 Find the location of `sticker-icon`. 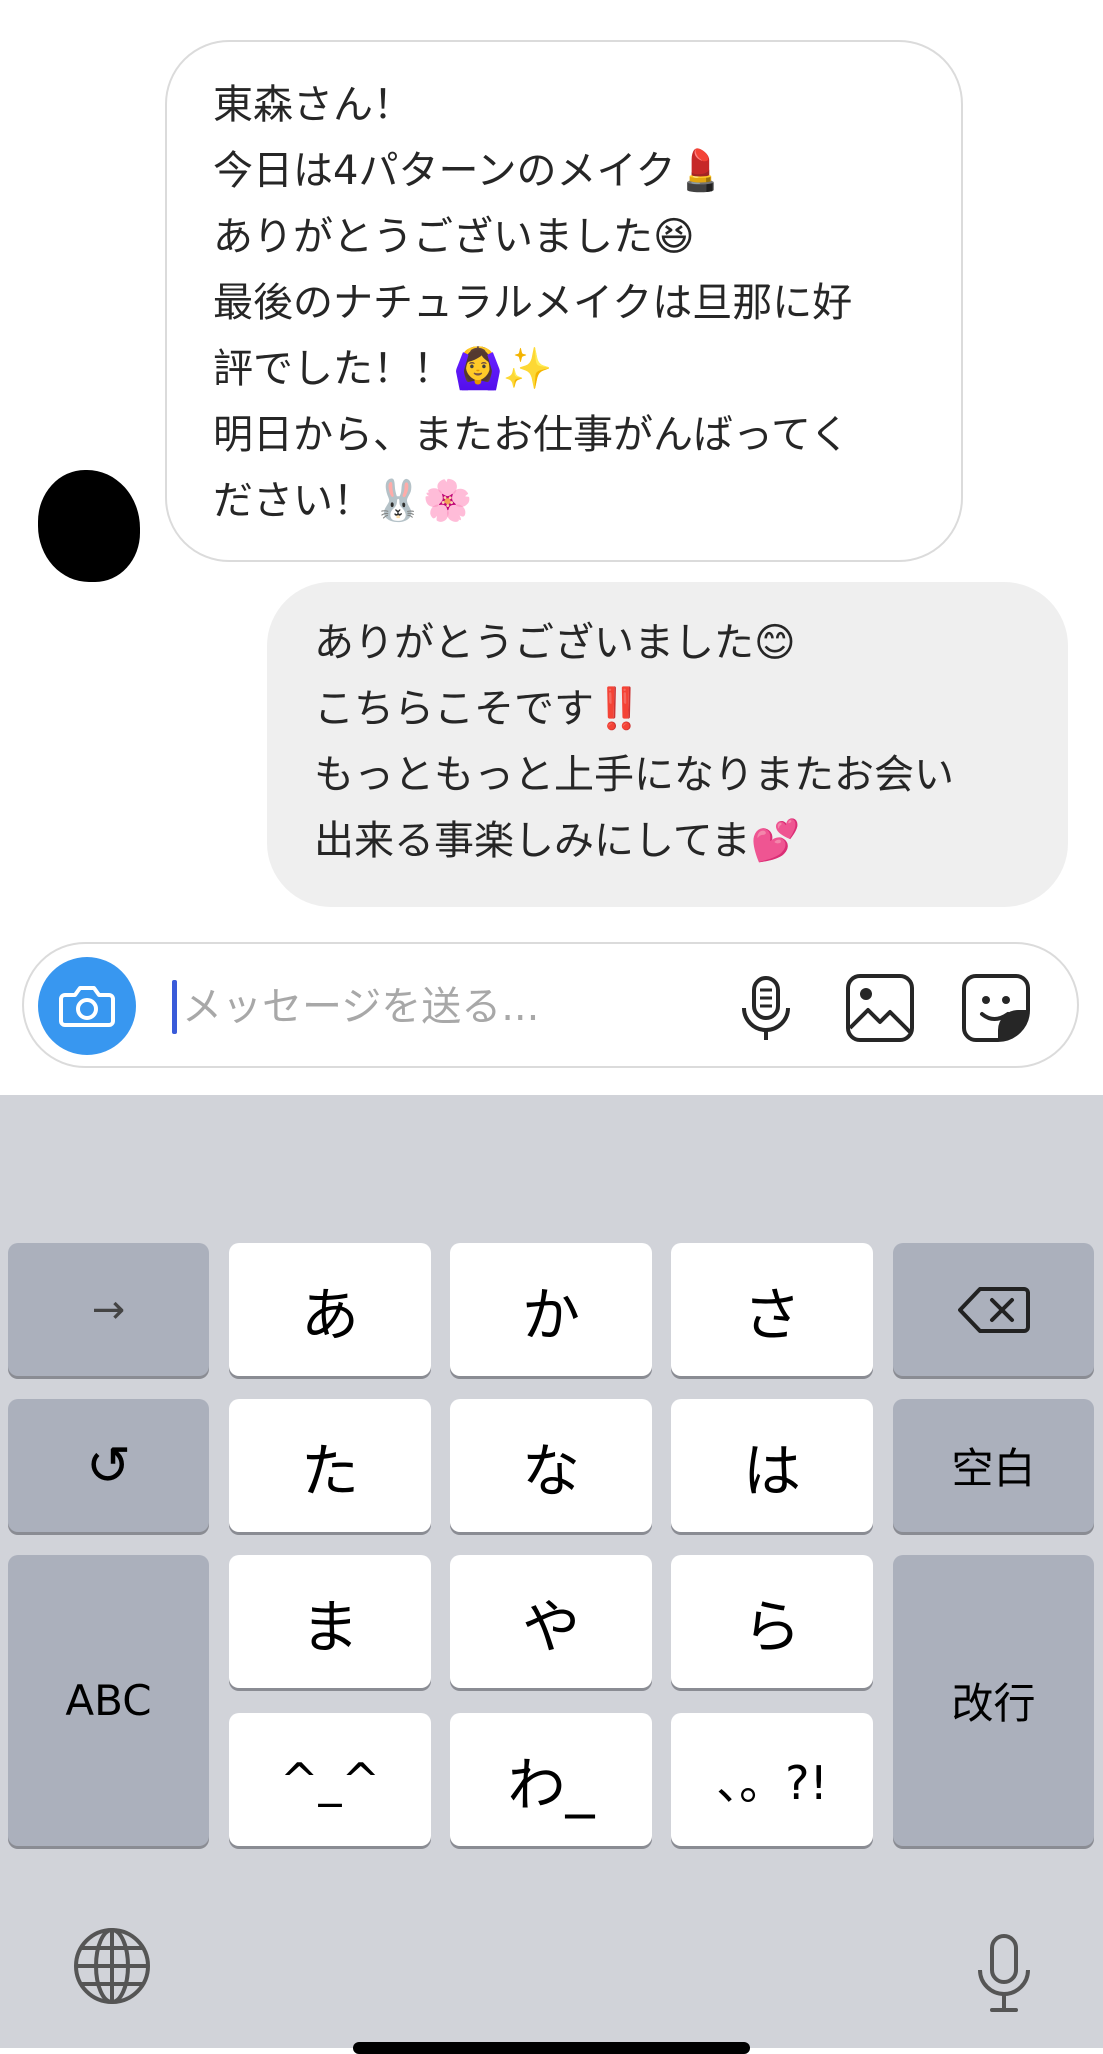

sticker-icon is located at coordinates (996, 1008).